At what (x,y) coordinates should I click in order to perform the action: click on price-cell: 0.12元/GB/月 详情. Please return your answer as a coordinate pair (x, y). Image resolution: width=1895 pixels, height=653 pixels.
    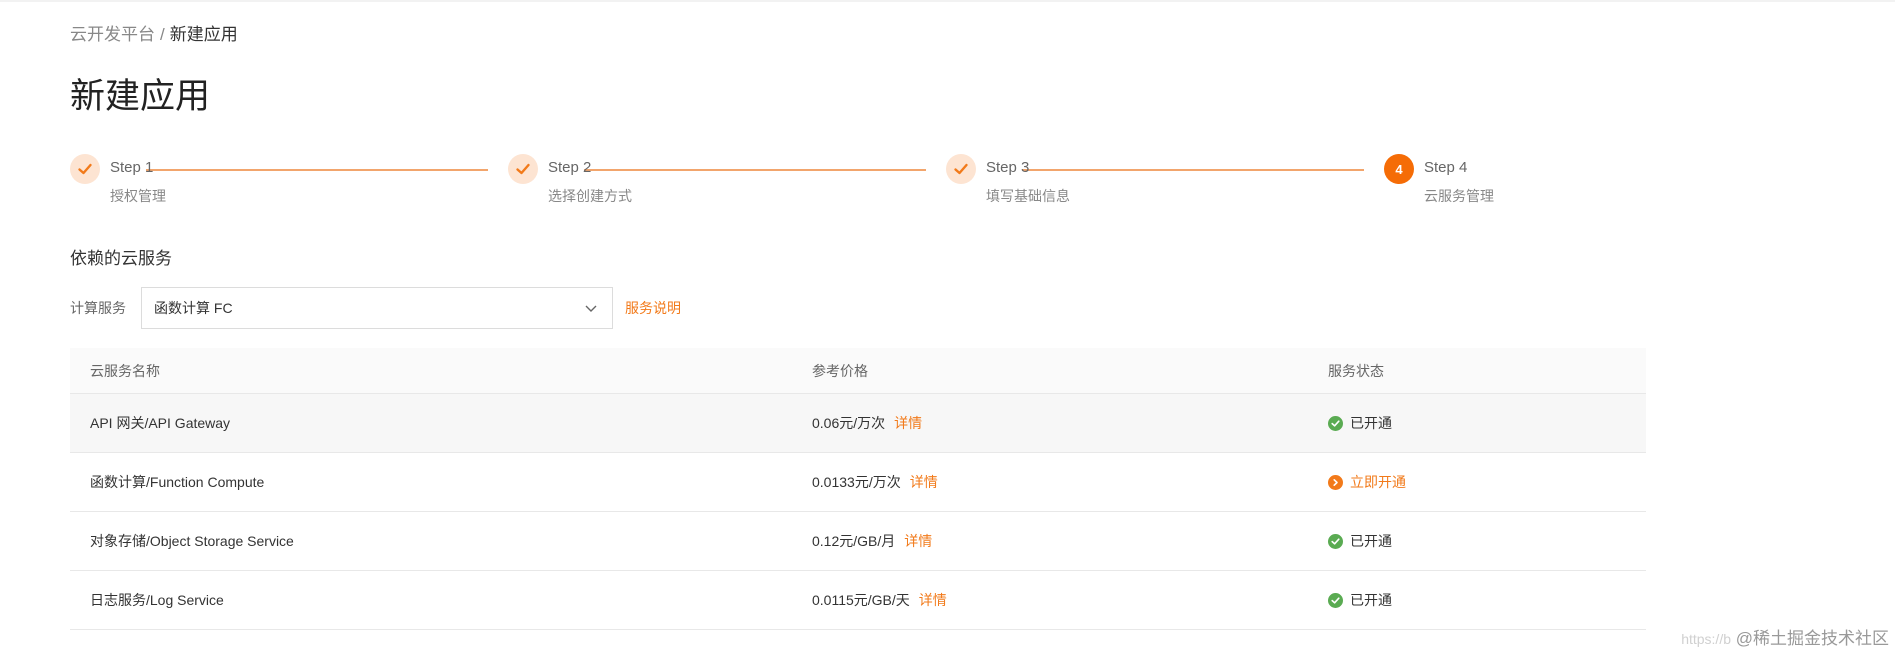
    Looking at the image, I should click on (872, 541).